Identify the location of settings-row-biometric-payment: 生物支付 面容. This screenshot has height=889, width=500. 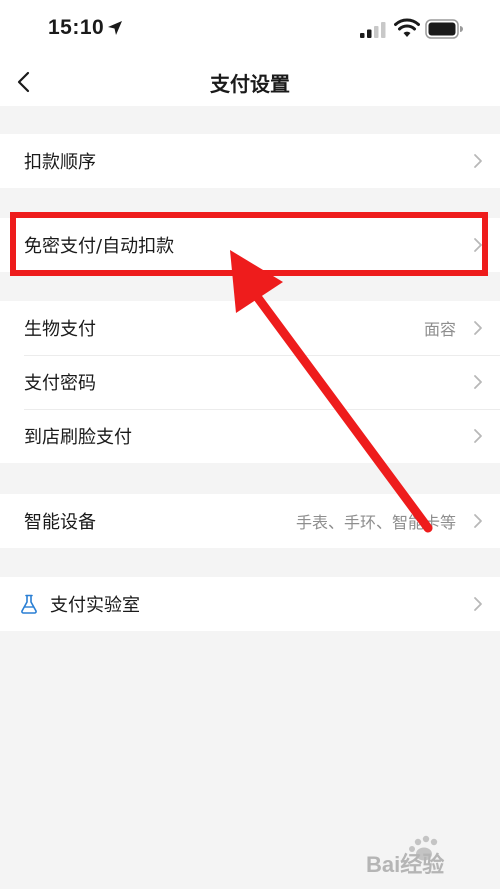
(250, 328).